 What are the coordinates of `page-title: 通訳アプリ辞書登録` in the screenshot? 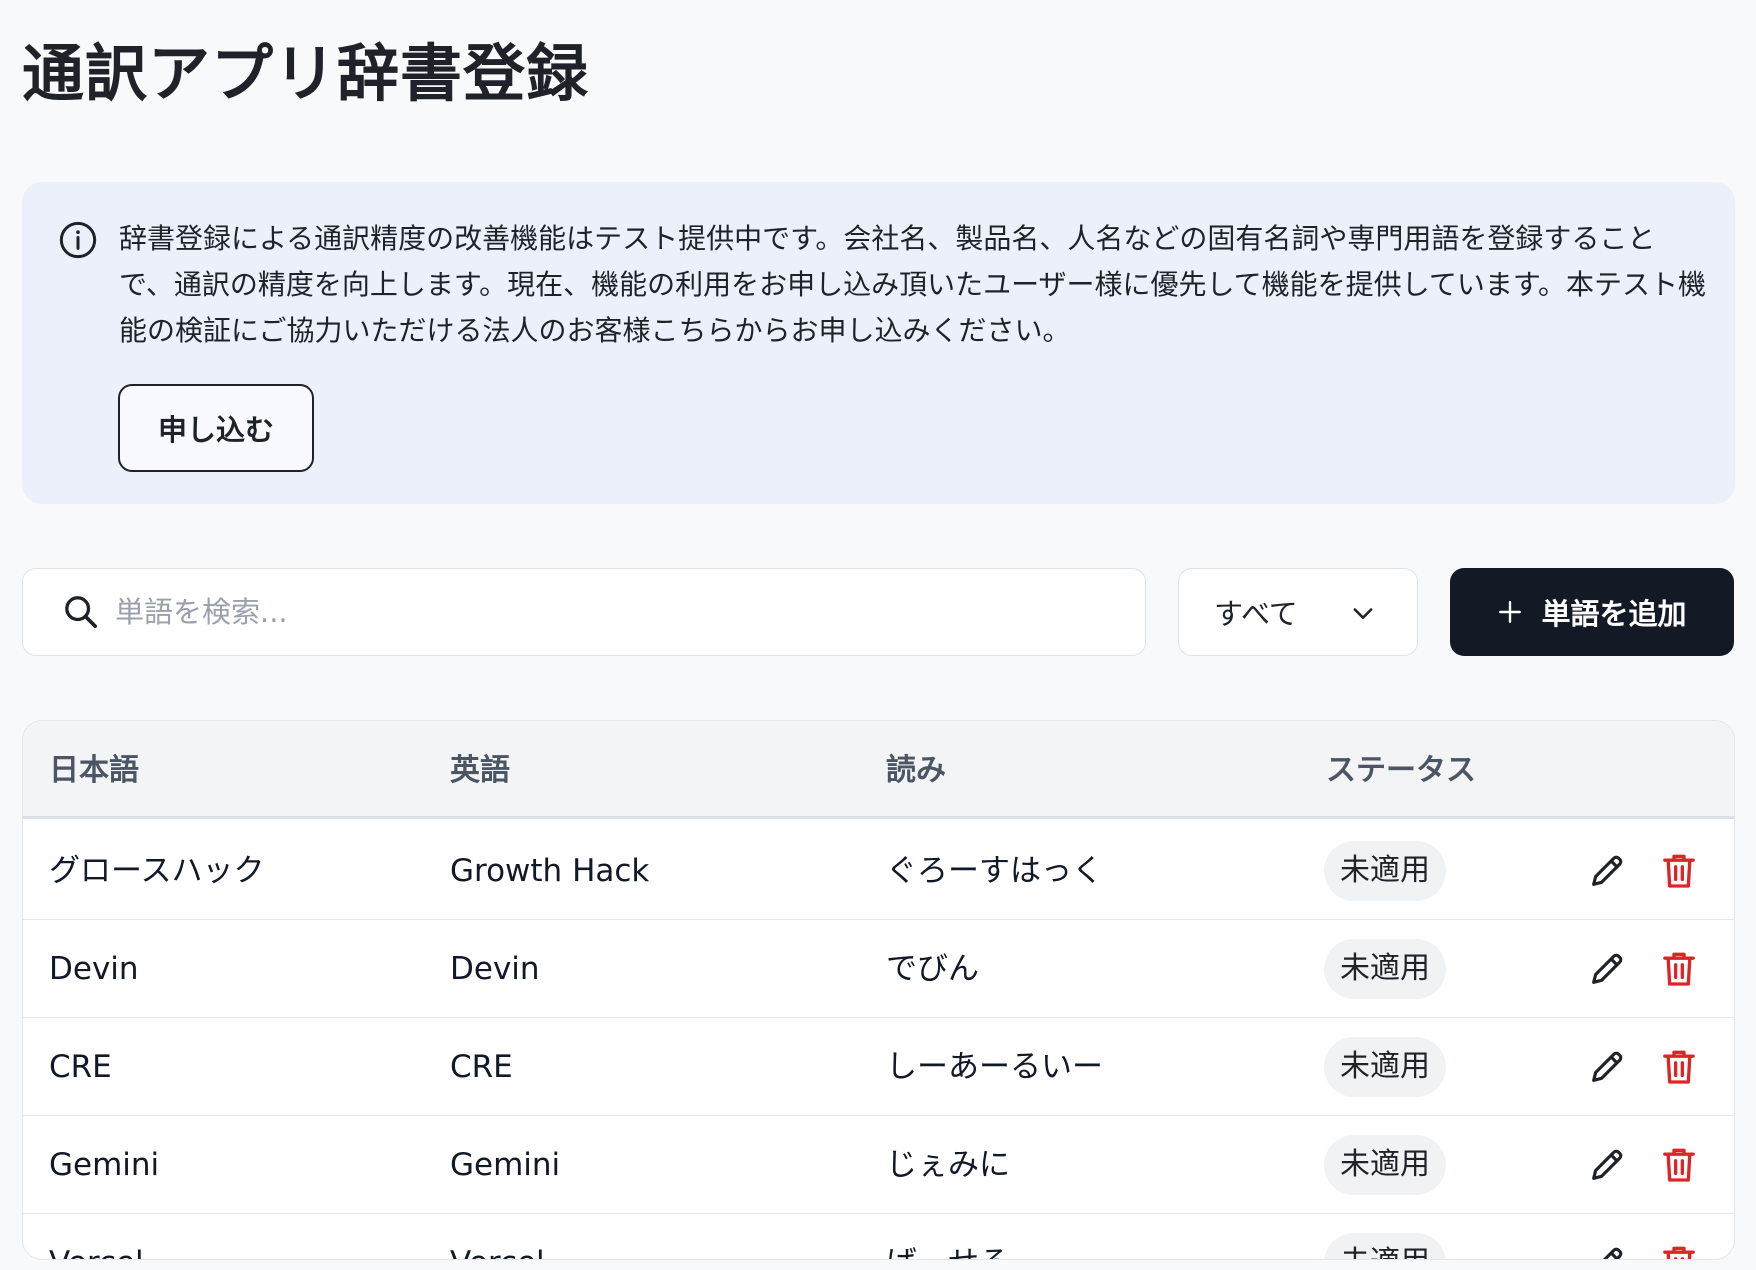 It's located at (306, 73).